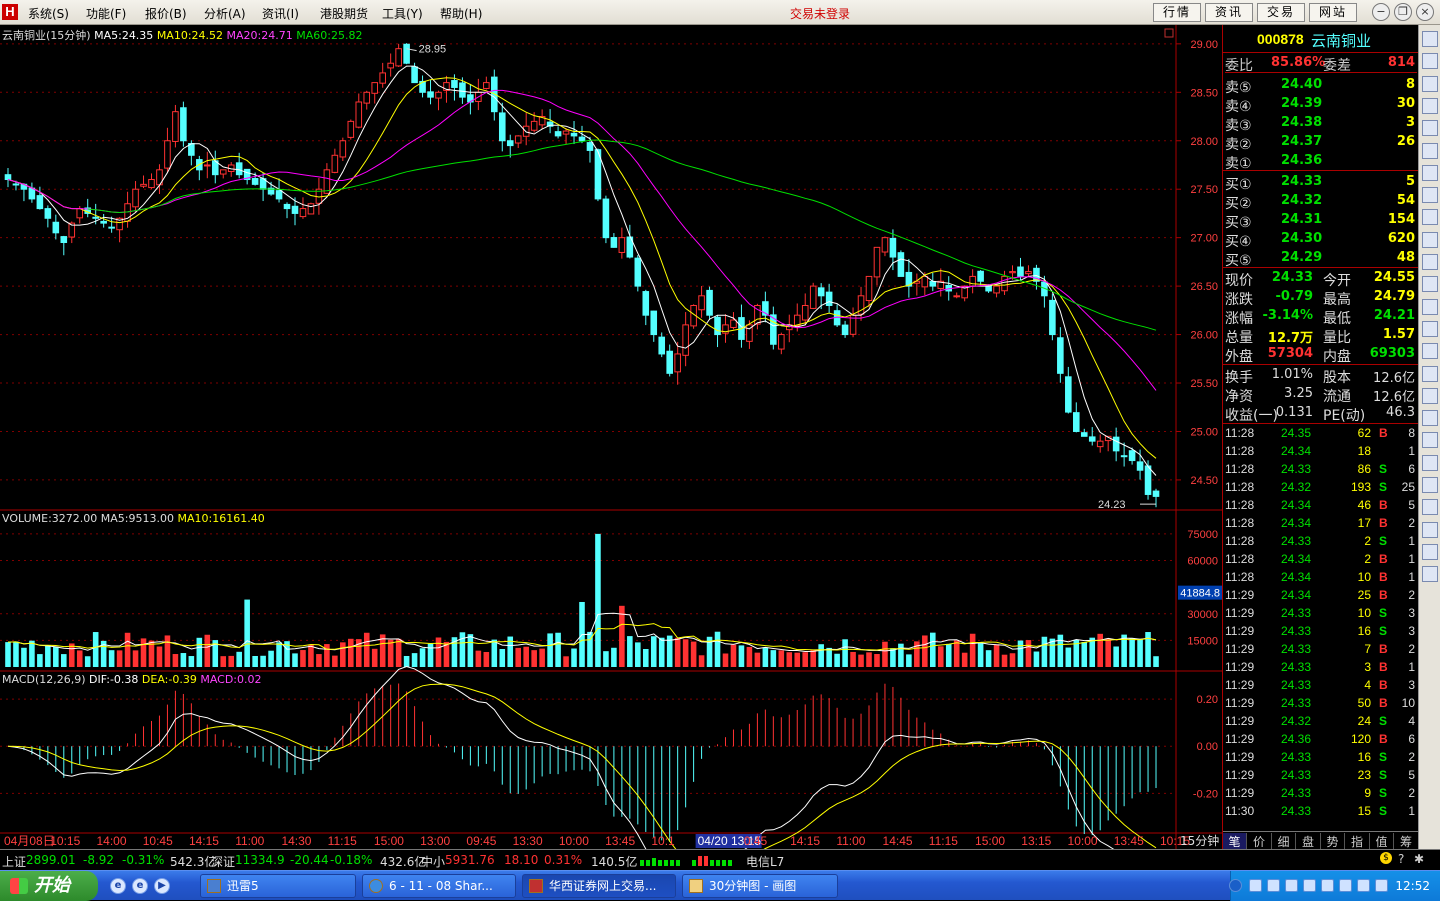 The height and width of the screenshot is (901, 1440). What do you see at coordinates (1363, 885) in the screenshot?
I see `volume-icon` at bounding box center [1363, 885].